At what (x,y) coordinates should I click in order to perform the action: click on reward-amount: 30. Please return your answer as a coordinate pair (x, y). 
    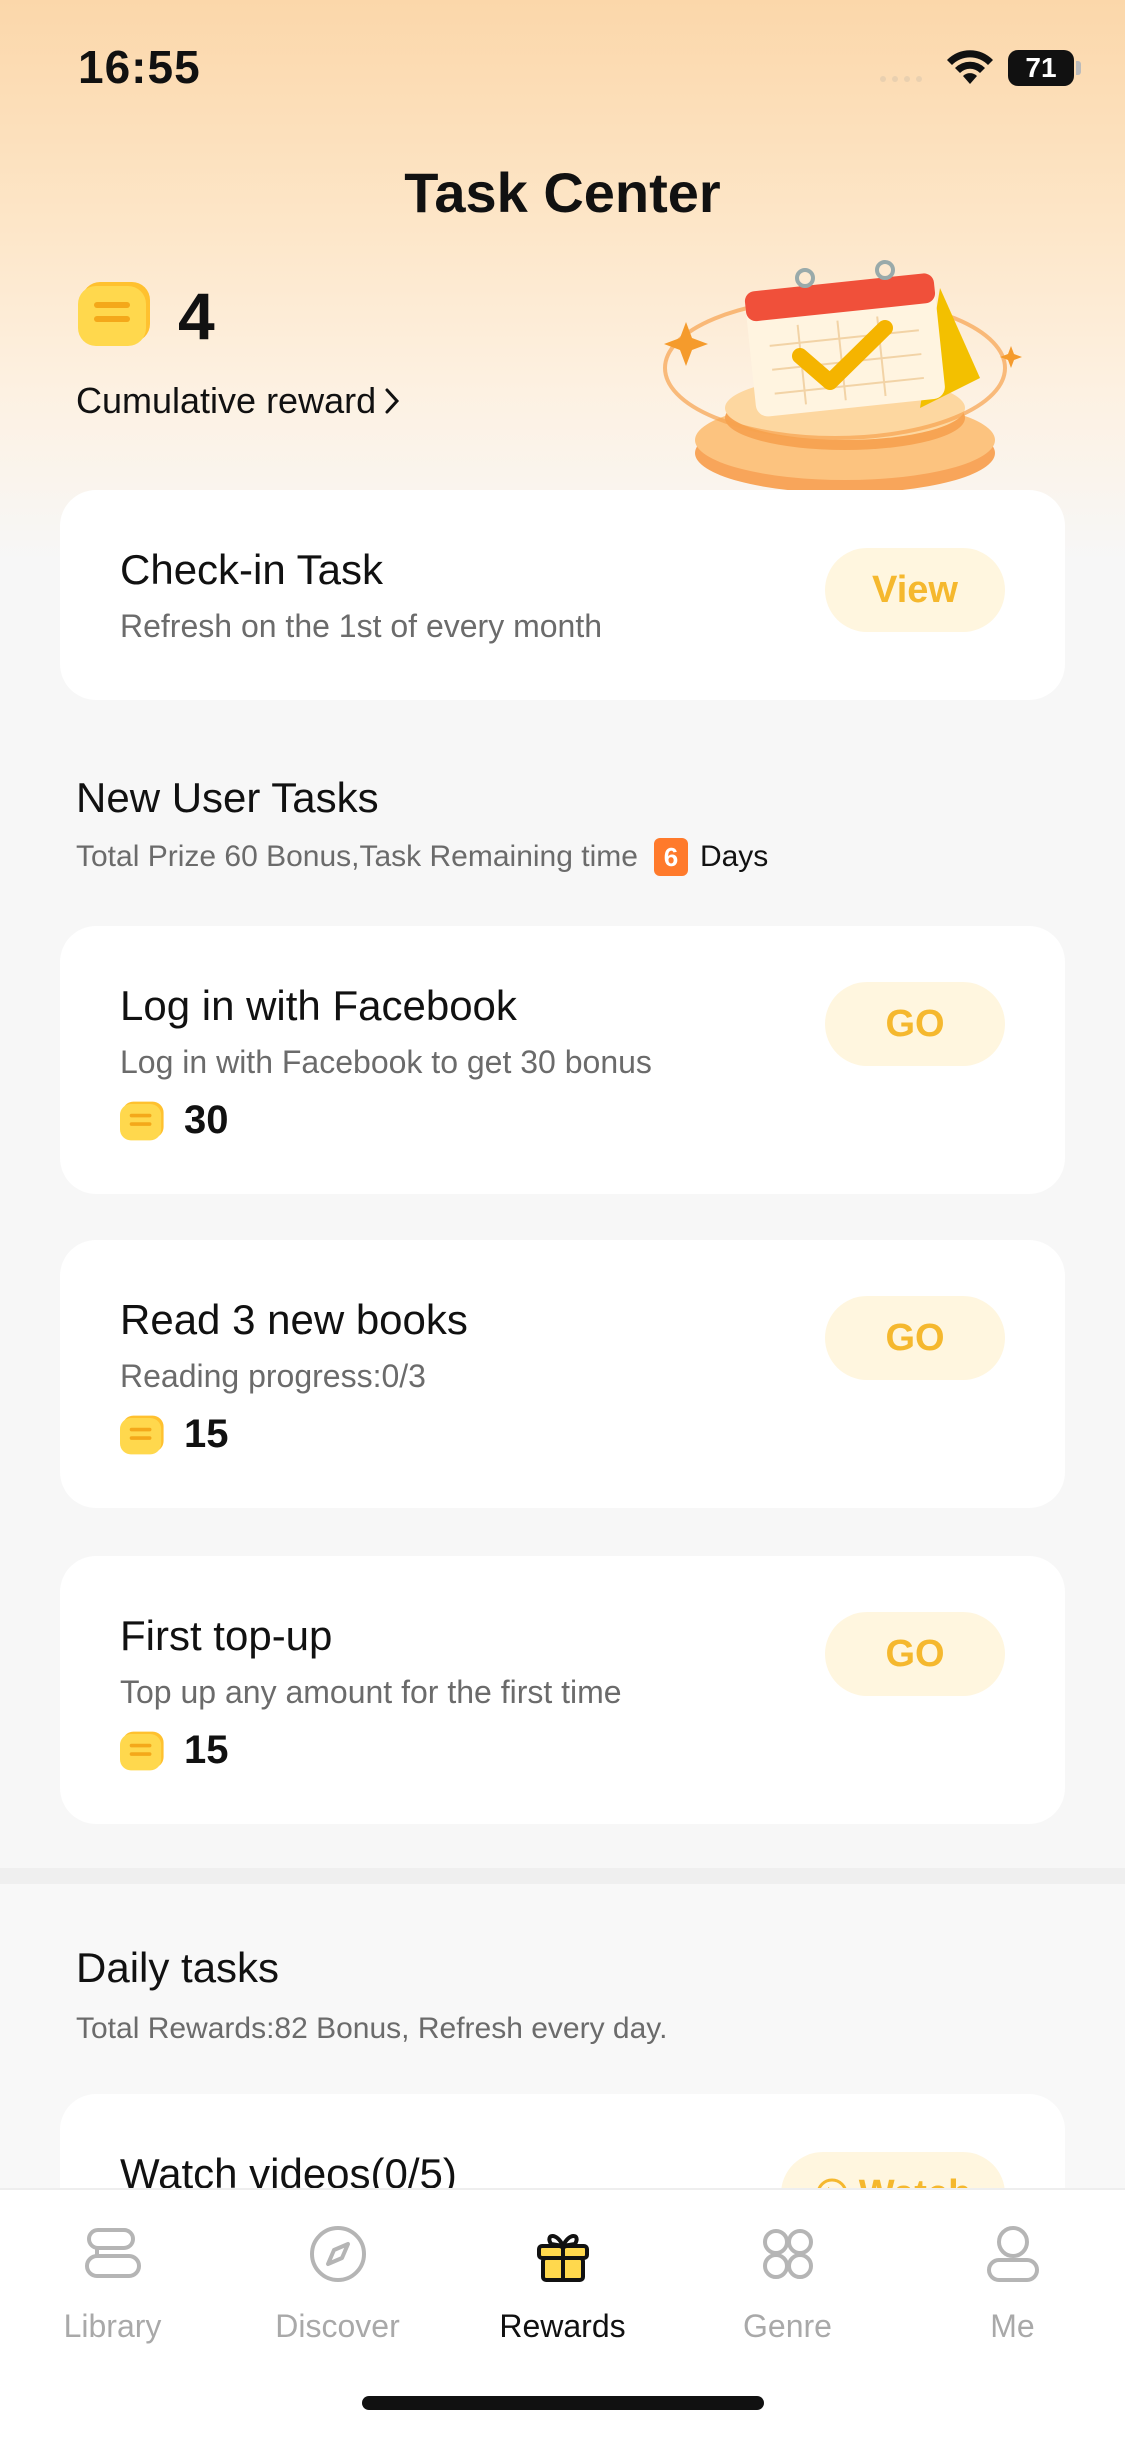
    Looking at the image, I should click on (206, 1120).